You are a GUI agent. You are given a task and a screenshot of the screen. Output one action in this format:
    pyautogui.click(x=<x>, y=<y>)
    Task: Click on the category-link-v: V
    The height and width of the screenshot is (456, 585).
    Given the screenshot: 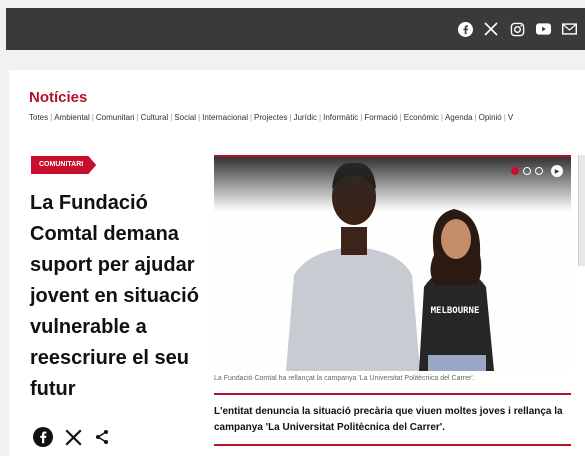 What is the action you would take?
    pyautogui.click(x=510, y=117)
    